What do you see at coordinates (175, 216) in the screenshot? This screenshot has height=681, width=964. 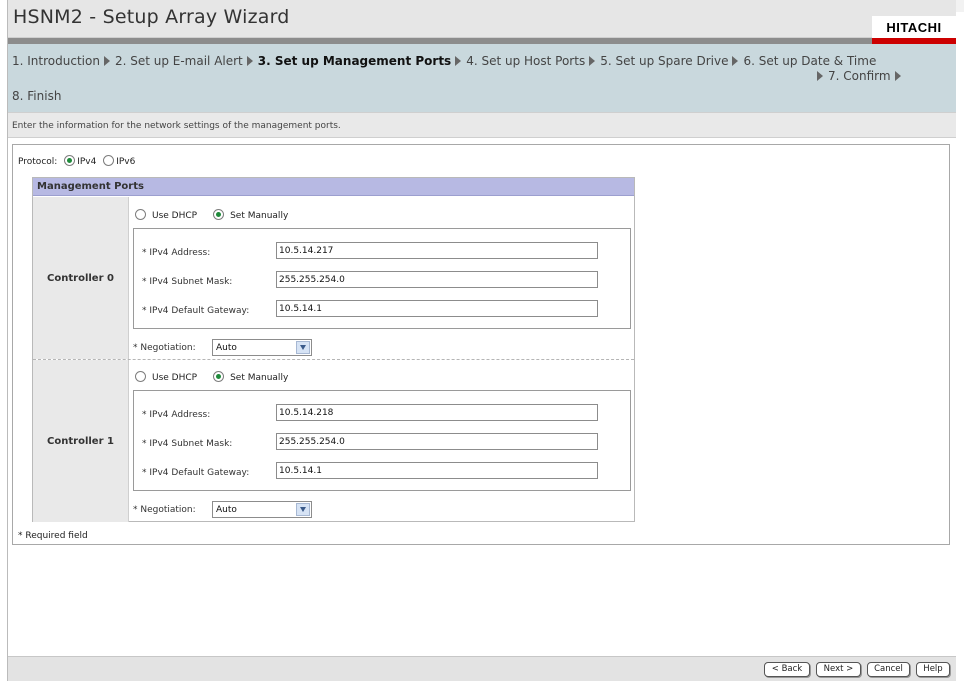 I see `controller-0-dhcp-label: Use DHCP` at bounding box center [175, 216].